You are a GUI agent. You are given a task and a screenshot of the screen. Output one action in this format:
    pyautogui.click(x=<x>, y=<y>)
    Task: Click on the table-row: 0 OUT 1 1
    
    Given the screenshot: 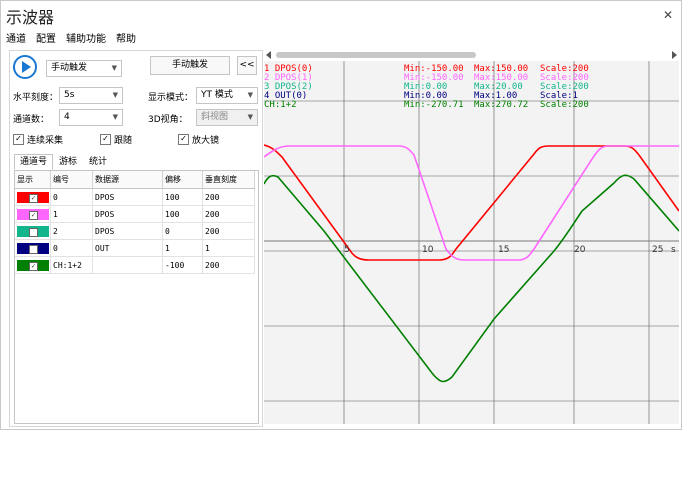 What is the action you would take?
    pyautogui.click(x=135, y=248)
    